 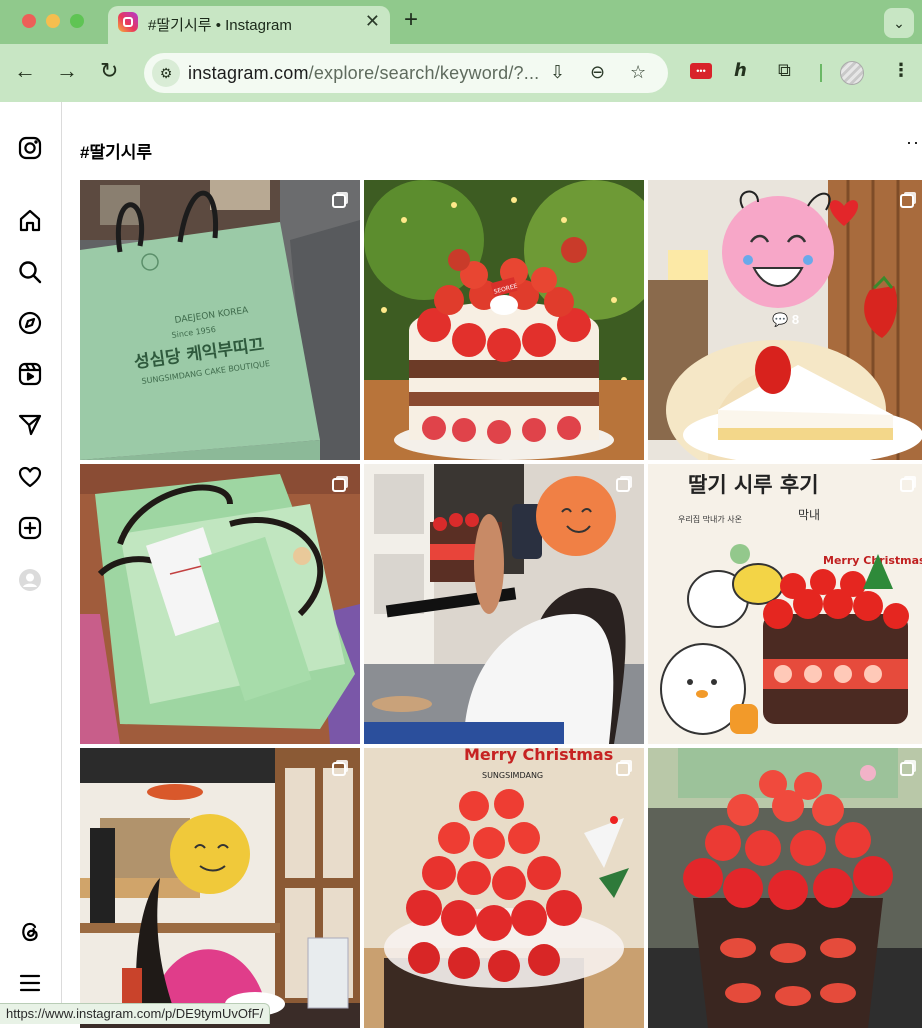 What do you see at coordinates (220, 25) in the screenshot?
I see `tab-title: #딸기시루 • Instagram` at bounding box center [220, 25].